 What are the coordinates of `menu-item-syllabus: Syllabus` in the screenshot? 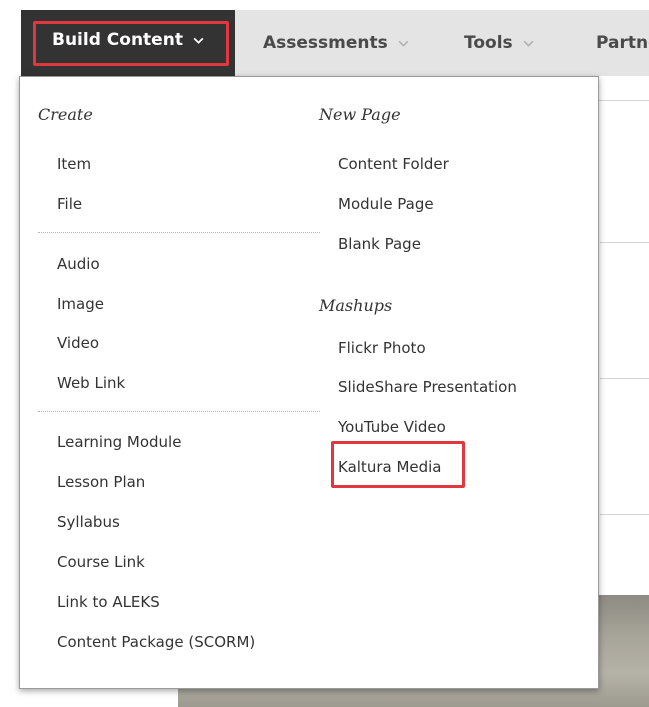 It's located at (88, 522).